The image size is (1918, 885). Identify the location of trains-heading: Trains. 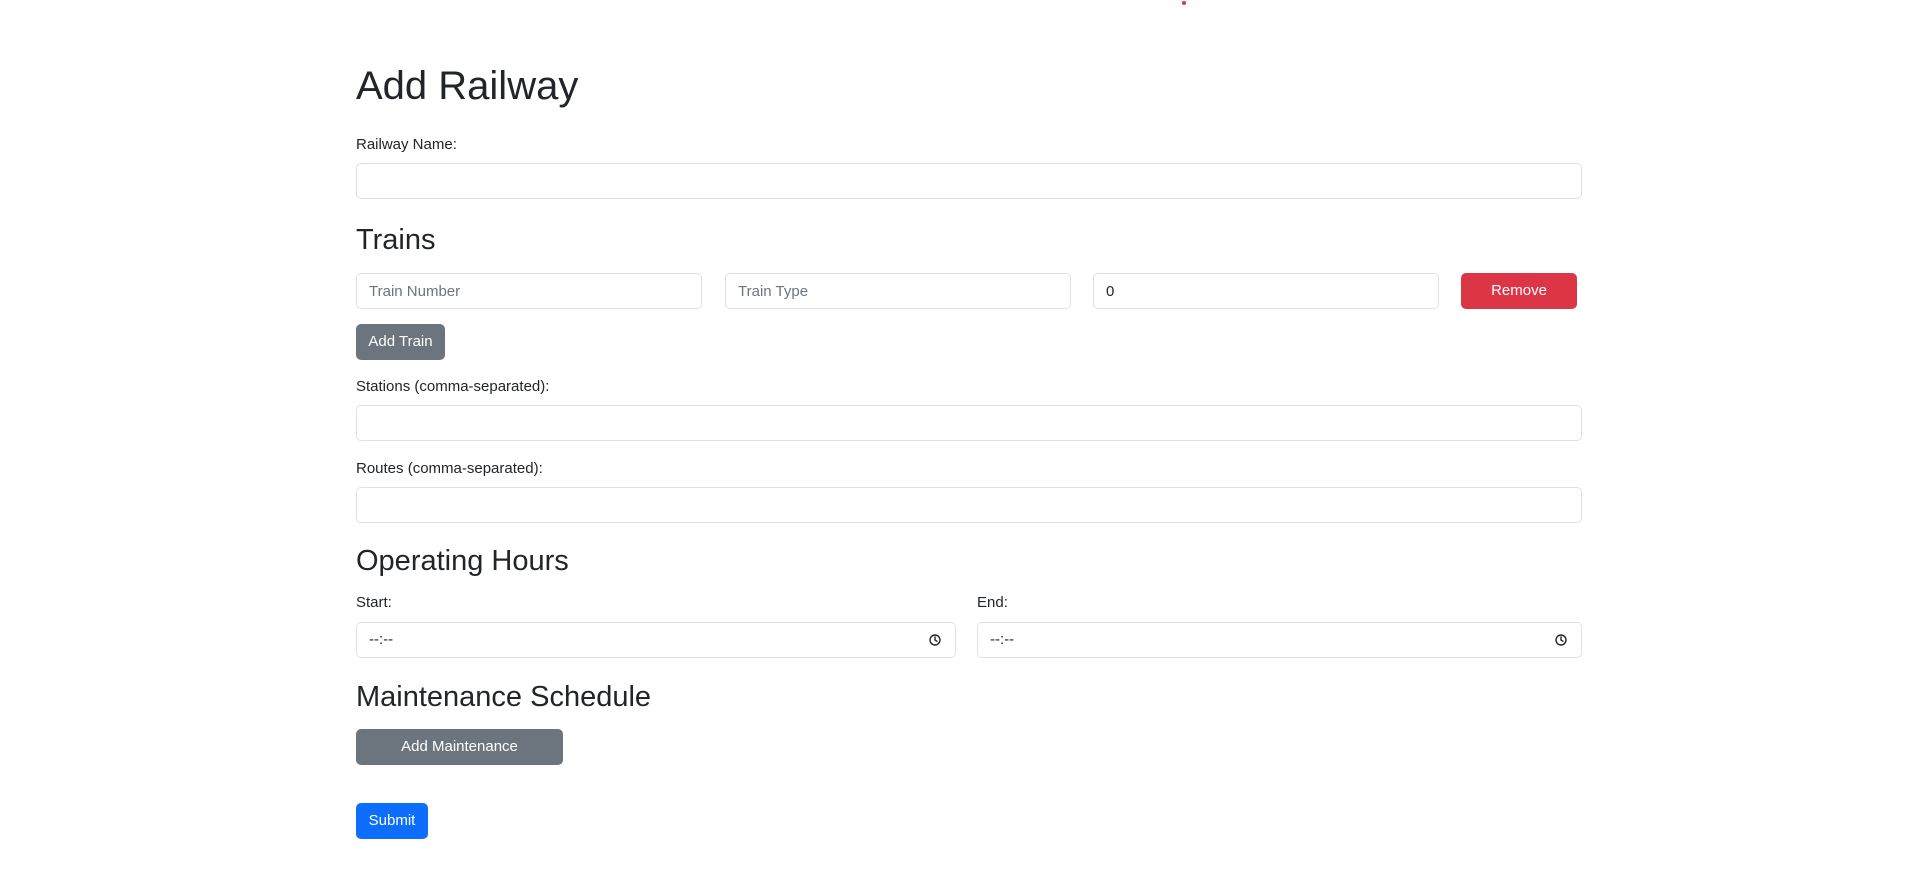
(396, 240).